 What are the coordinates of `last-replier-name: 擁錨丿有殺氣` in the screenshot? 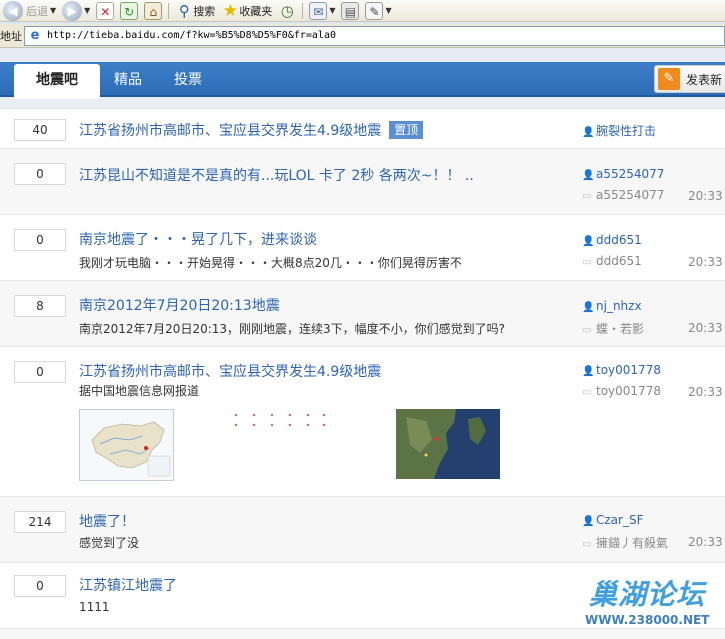 It's located at (632, 543).